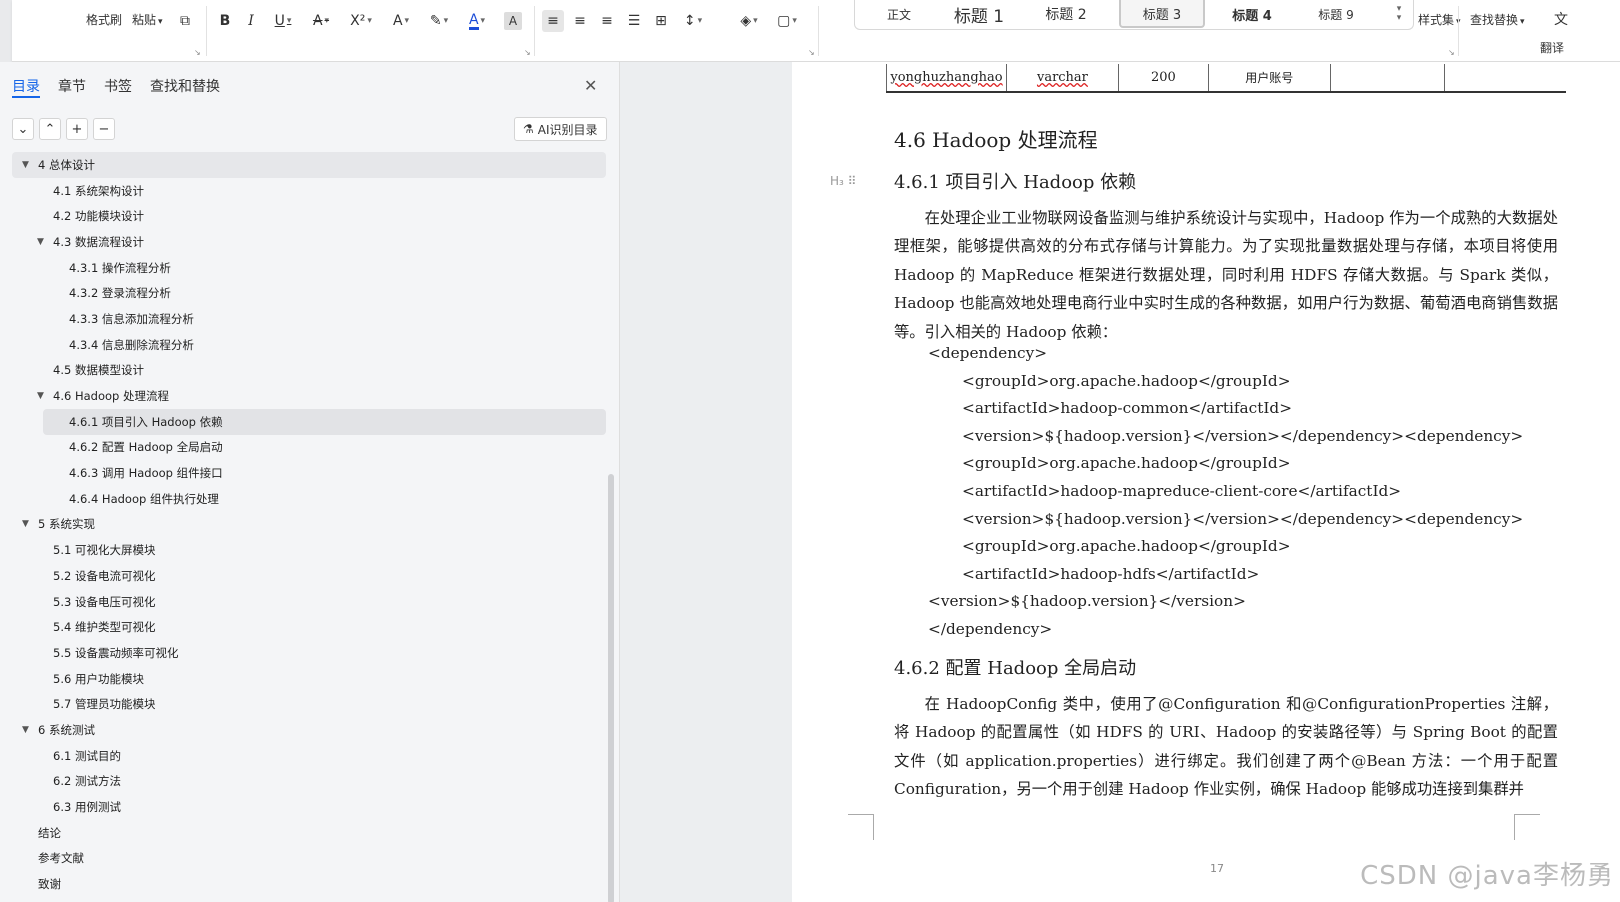 The image size is (1620, 902). Describe the element at coordinates (104, 129) in the screenshot. I see `remove-heading-icon: −` at that location.